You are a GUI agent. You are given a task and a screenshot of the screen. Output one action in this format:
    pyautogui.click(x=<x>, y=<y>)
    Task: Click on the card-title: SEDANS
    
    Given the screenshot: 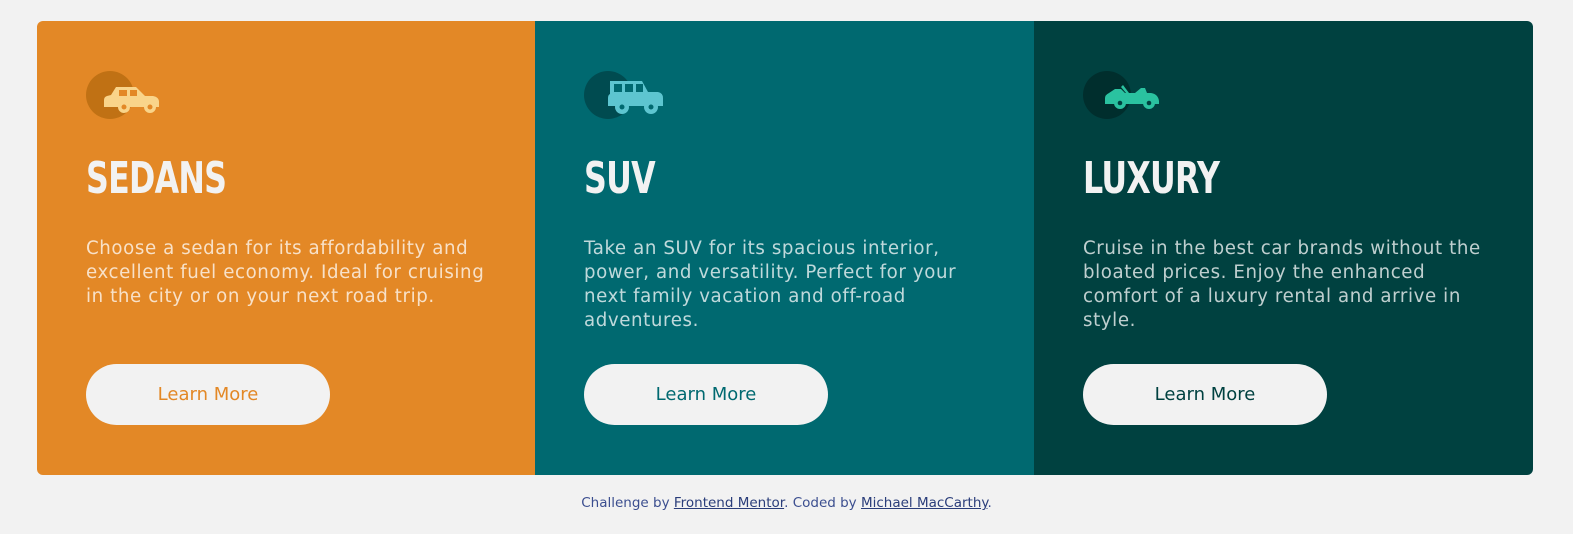 What is the action you would take?
    pyautogui.click(x=156, y=178)
    